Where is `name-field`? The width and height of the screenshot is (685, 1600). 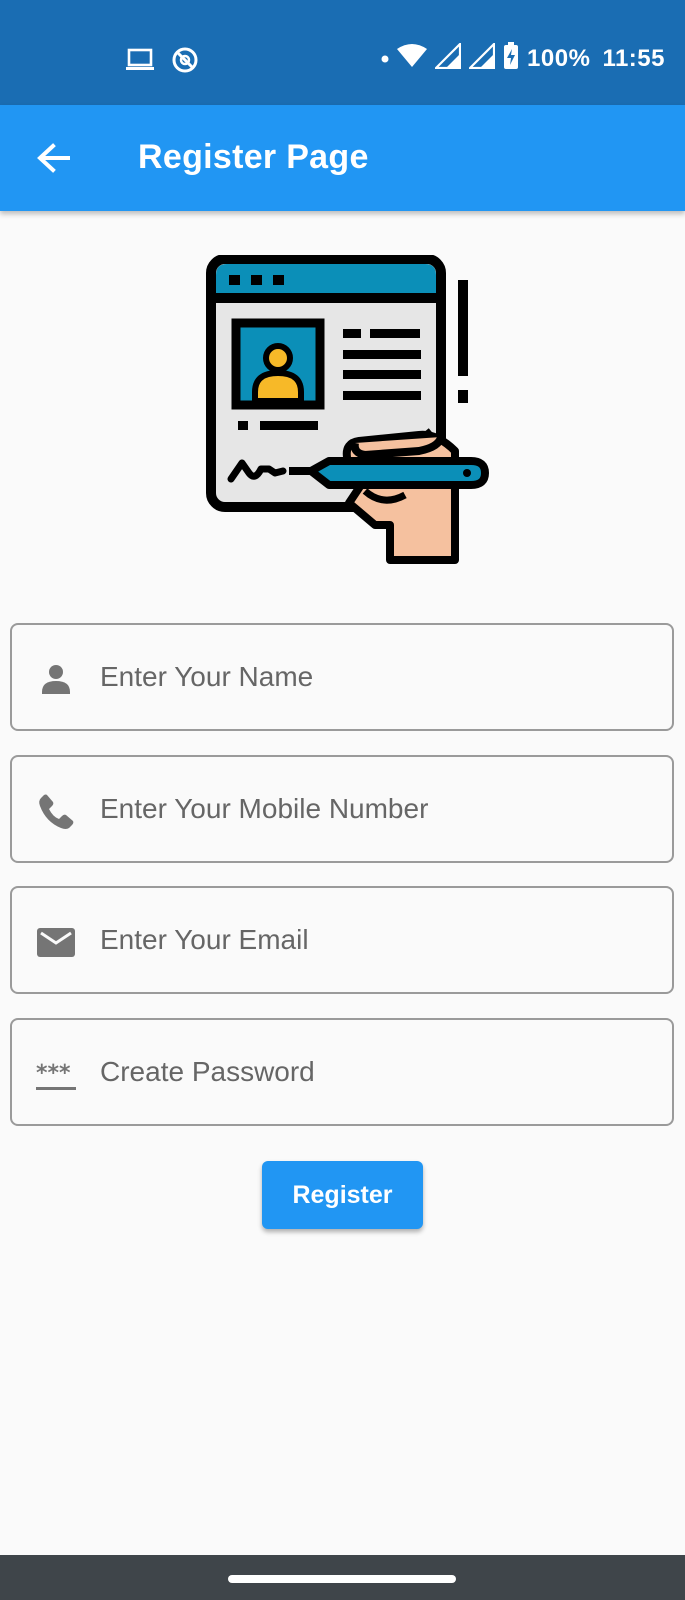 name-field is located at coordinates (342, 677).